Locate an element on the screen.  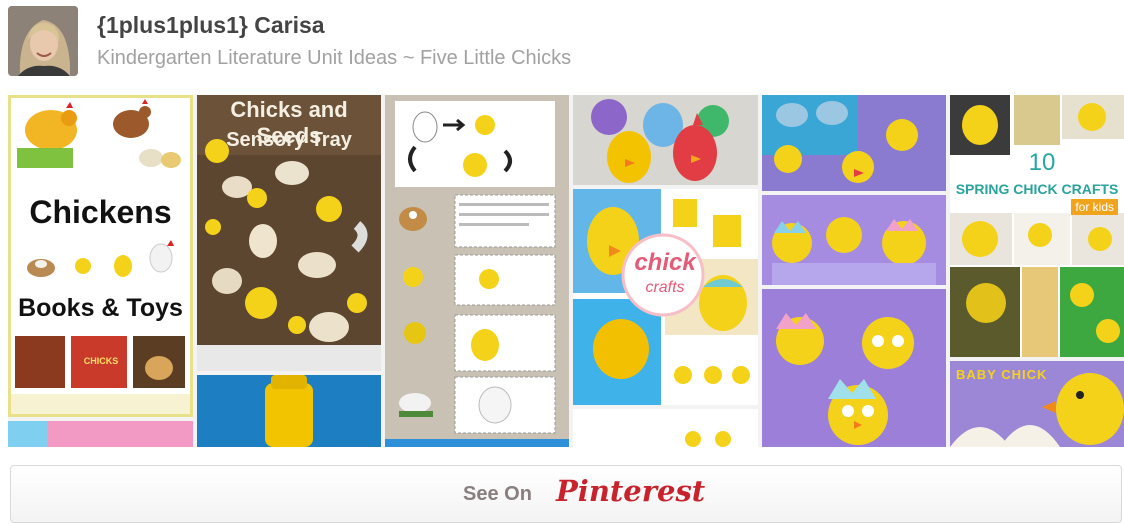
pin-baby-chick: BABY CHICK is located at coordinates (1037, 404).